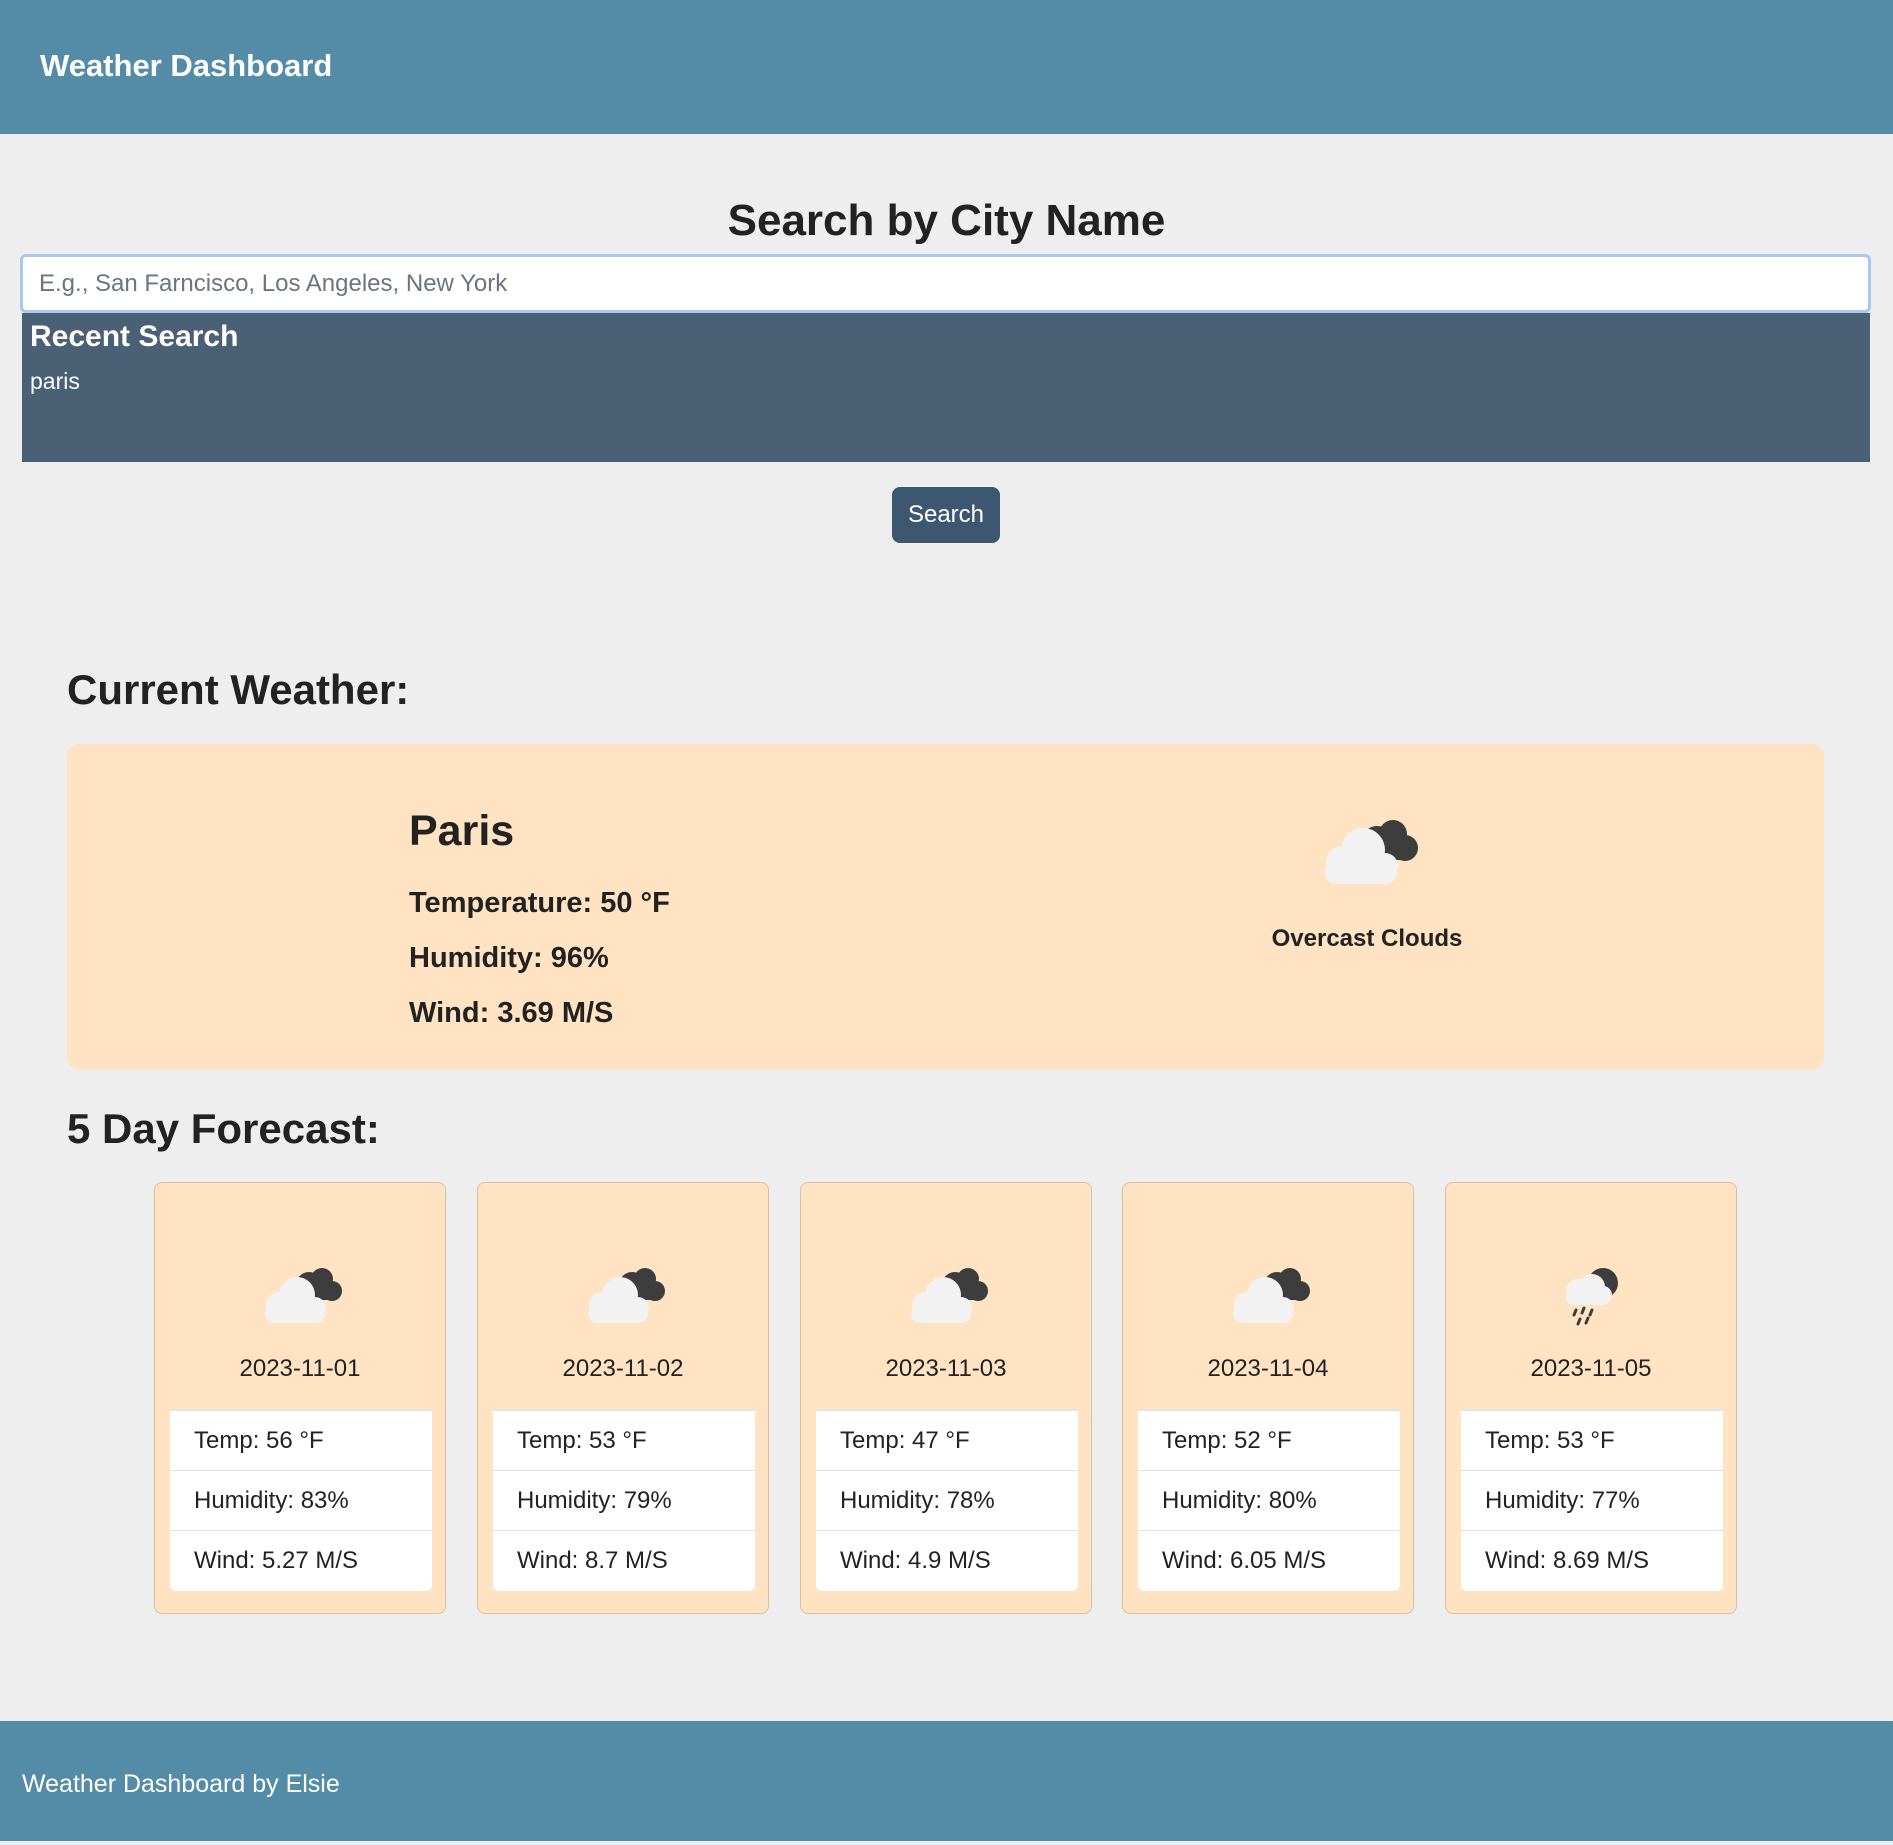 This screenshot has height=1845, width=1893. What do you see at coordinates (186, 65) in the screenshot?
I see `brand-title: Weather Dashboard` at bounding box center [186, 65].